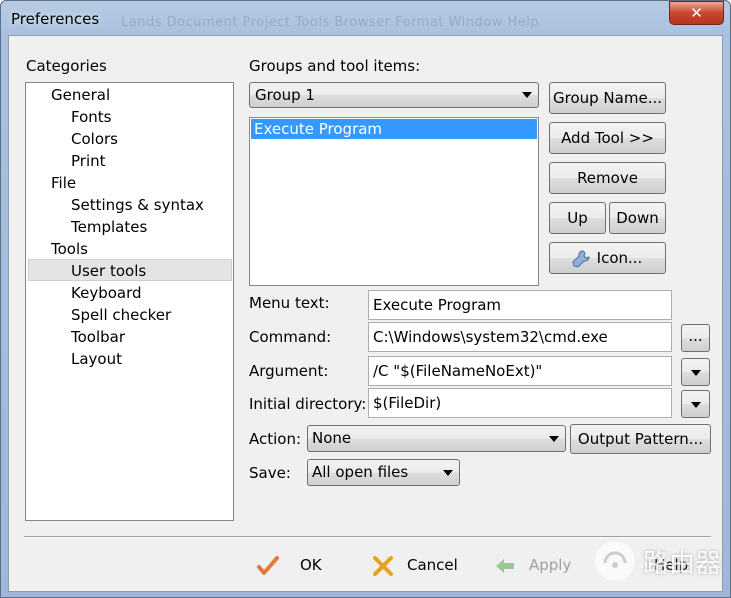 Image resolution: width=731 pixels, height=598 pixels. What do you see at coordinates (505, 566) in the screenshot?
I see `apply-arrow-icon` at bounding box center [505, 566].